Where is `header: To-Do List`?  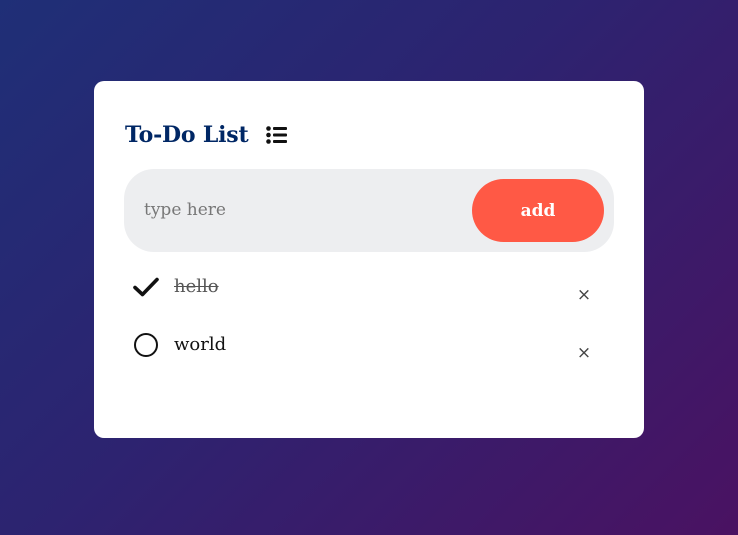
header: To-Do List is located at coordinates (206, 135).